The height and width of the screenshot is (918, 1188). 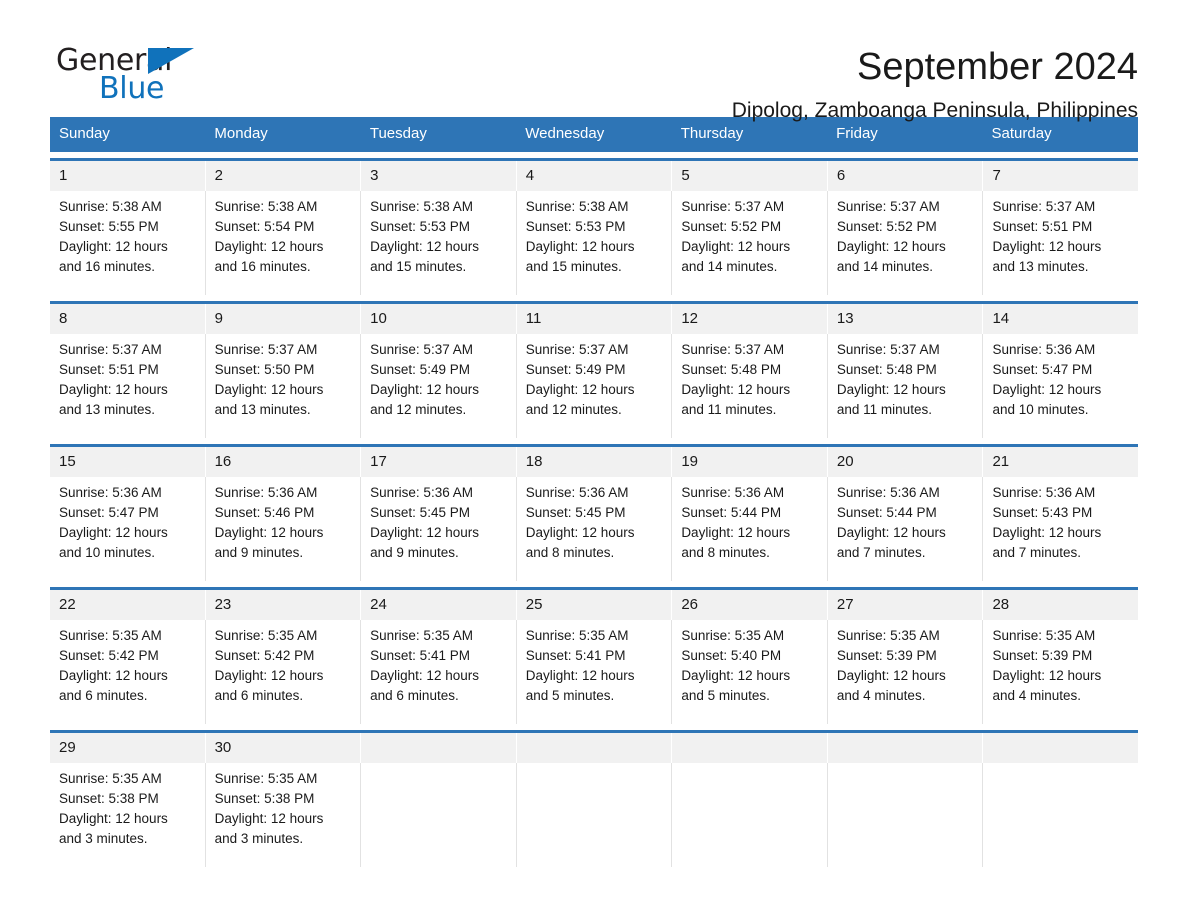 What do you see at coordinates (439, 462) in the screenshot?
I see `day-number: 17` at bounding box center [439, 462].